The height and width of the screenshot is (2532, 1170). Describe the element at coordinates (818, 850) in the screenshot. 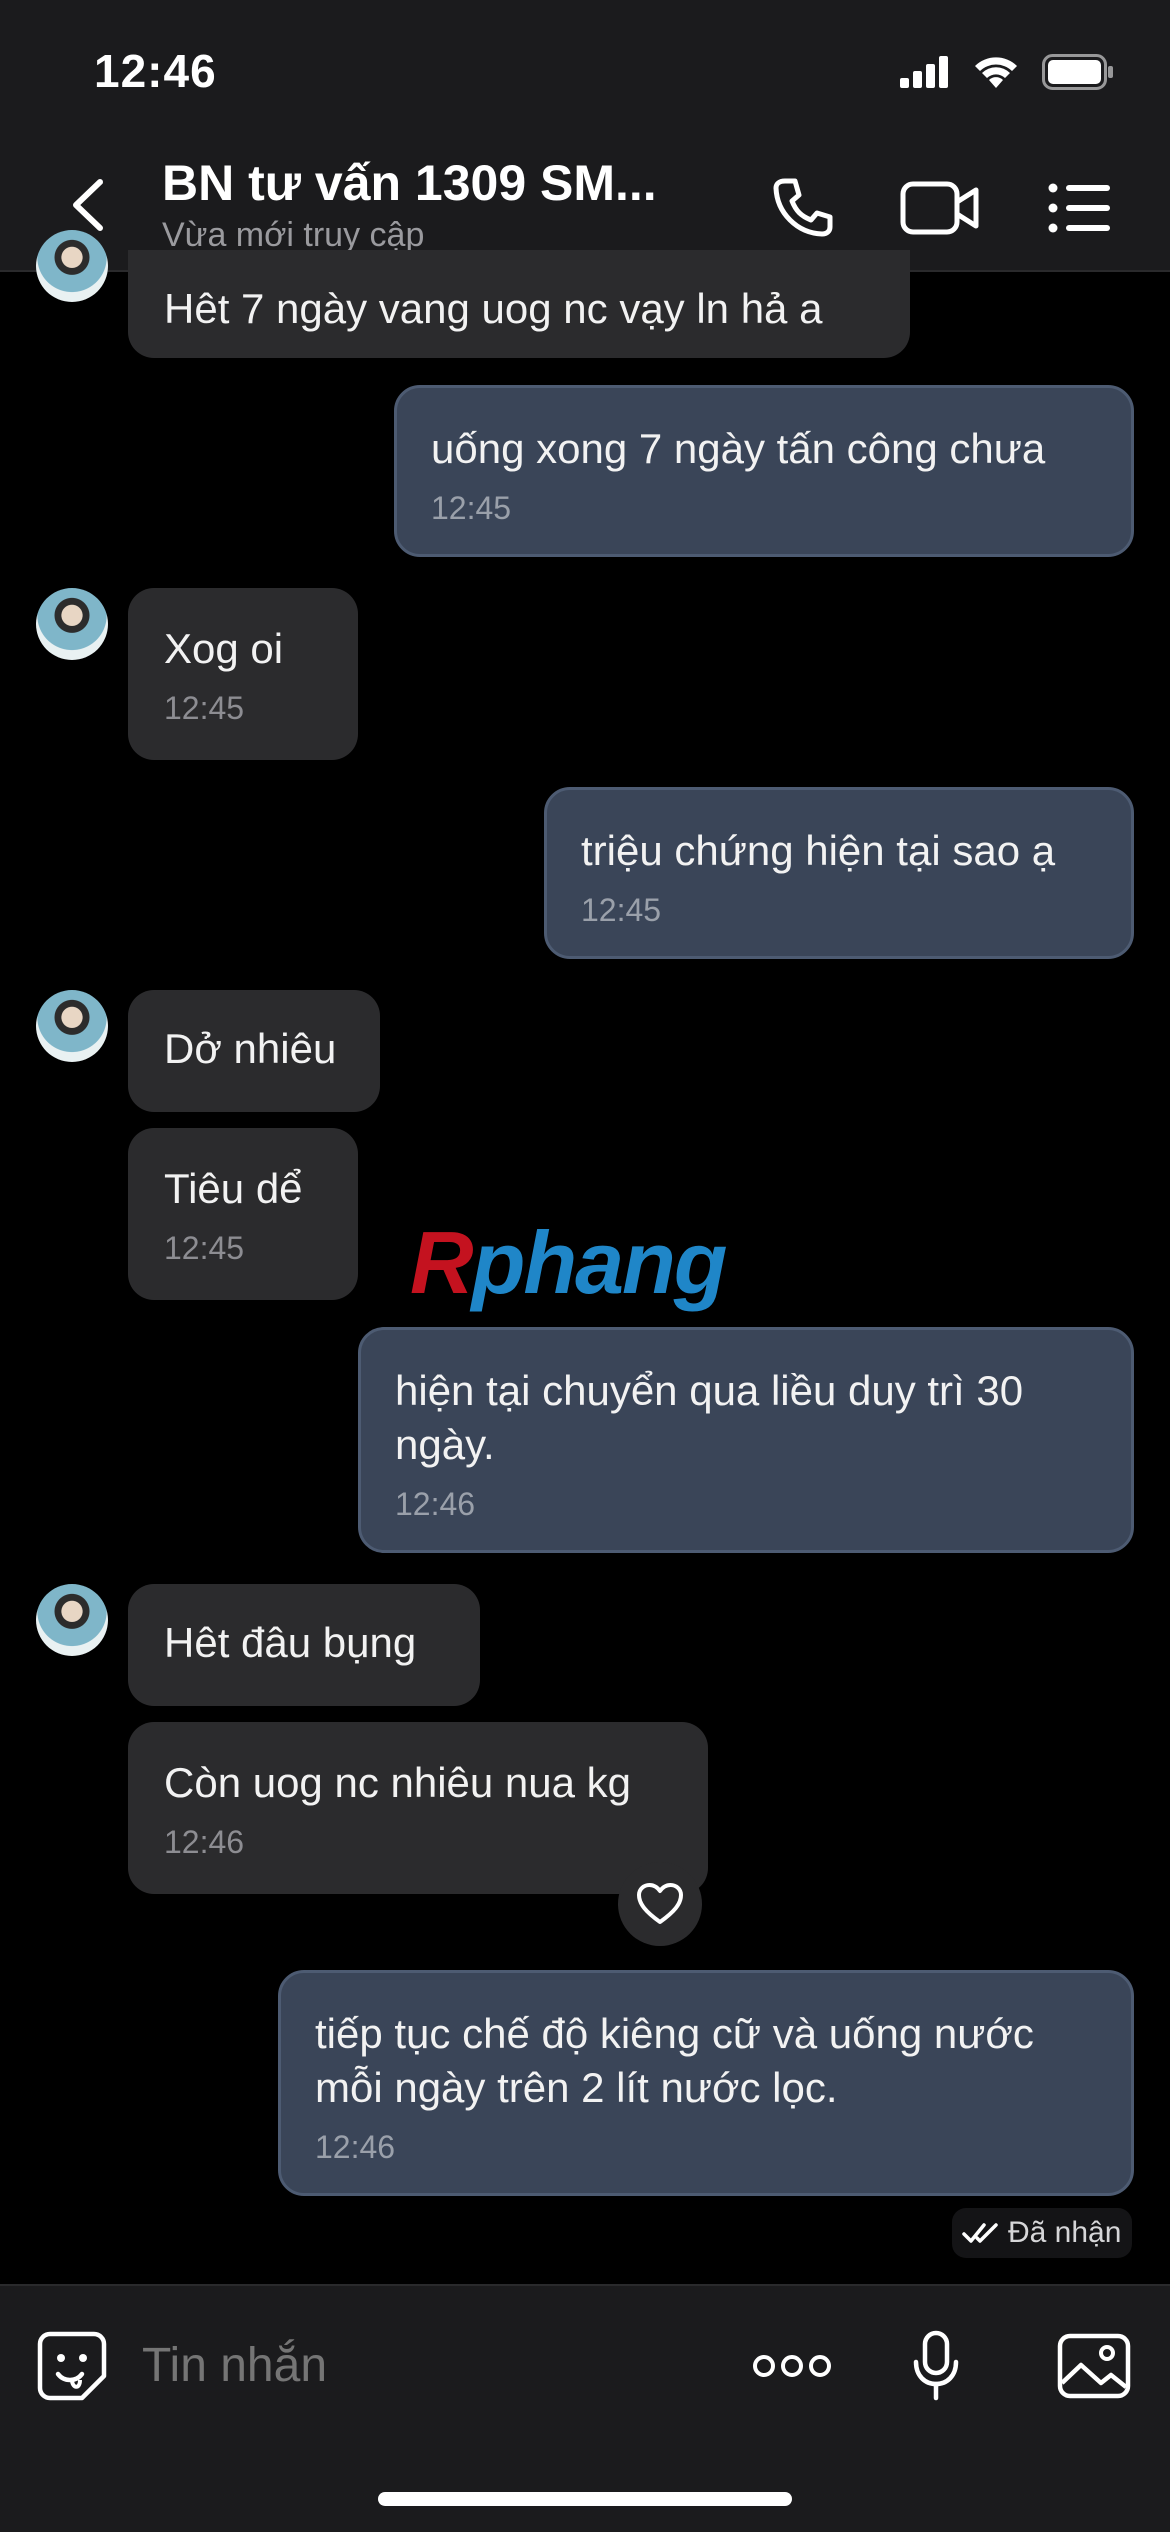

I see `message-text: triệu chứng hiện tại sao ạ` at that location.